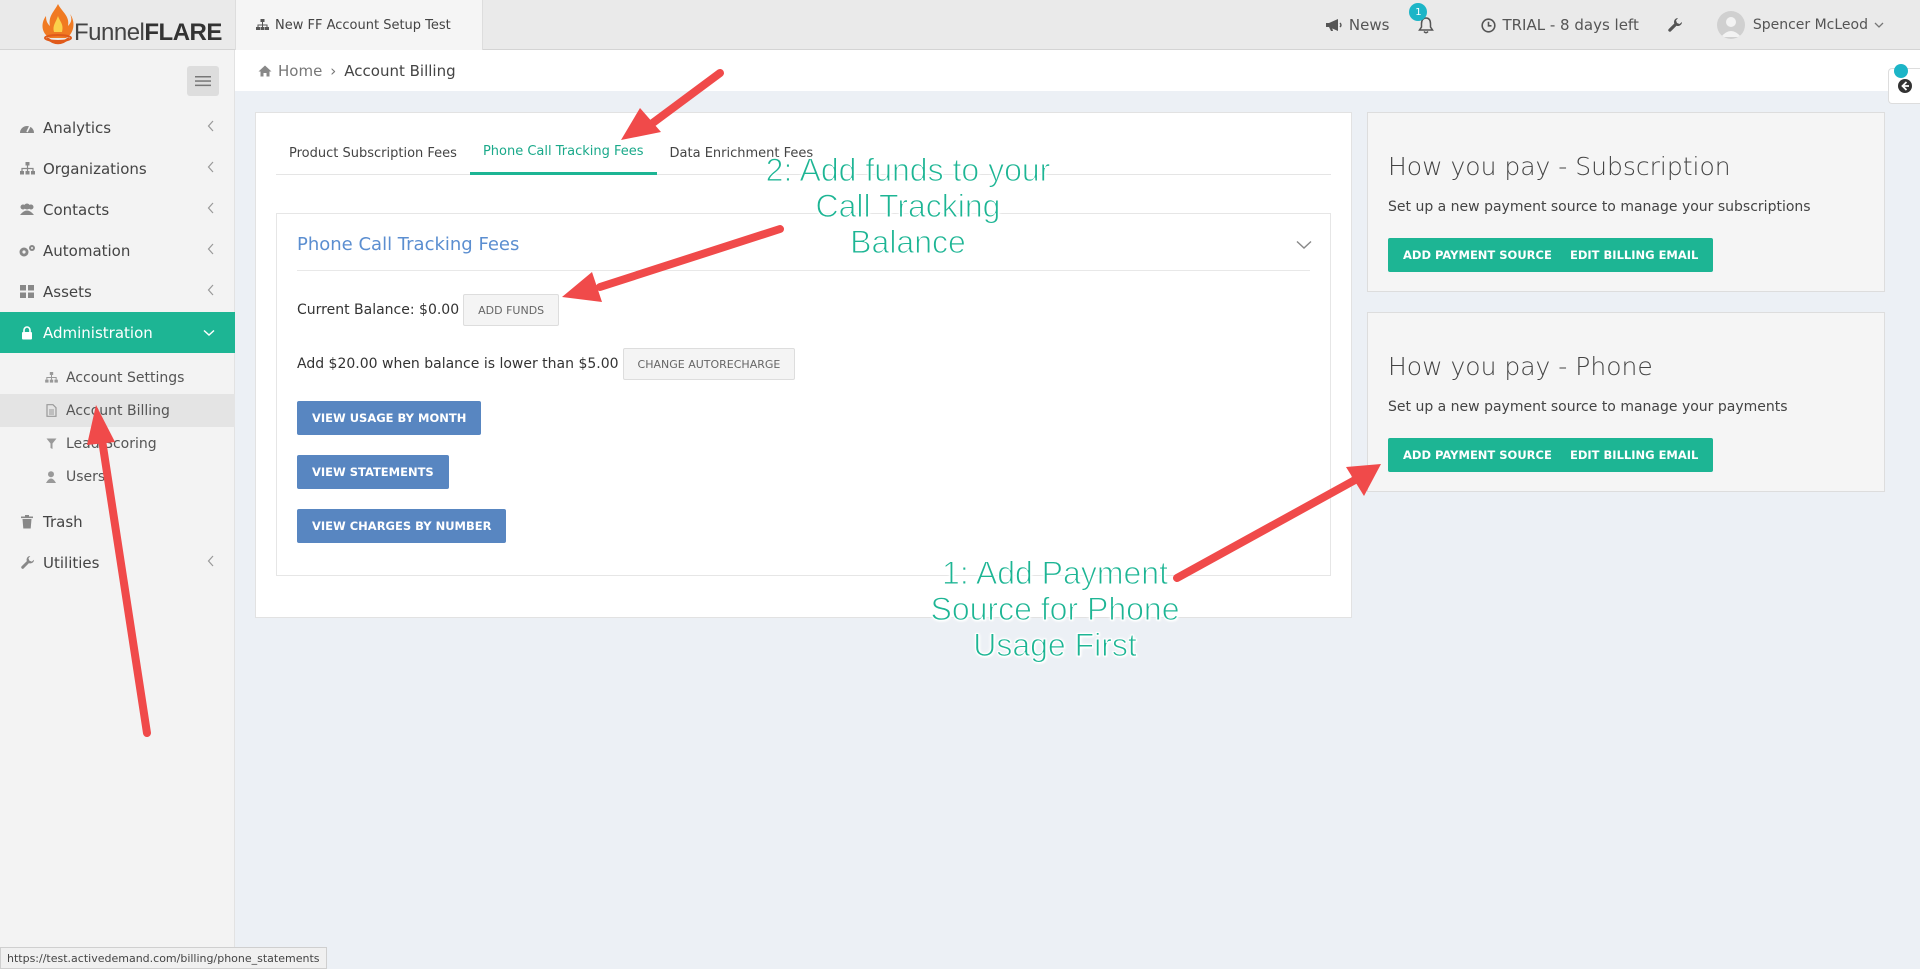 This screenshot has width=1920, height=969. I want to click on sidebar-subitem-account-settings: Account Settings, so click(117, 377).